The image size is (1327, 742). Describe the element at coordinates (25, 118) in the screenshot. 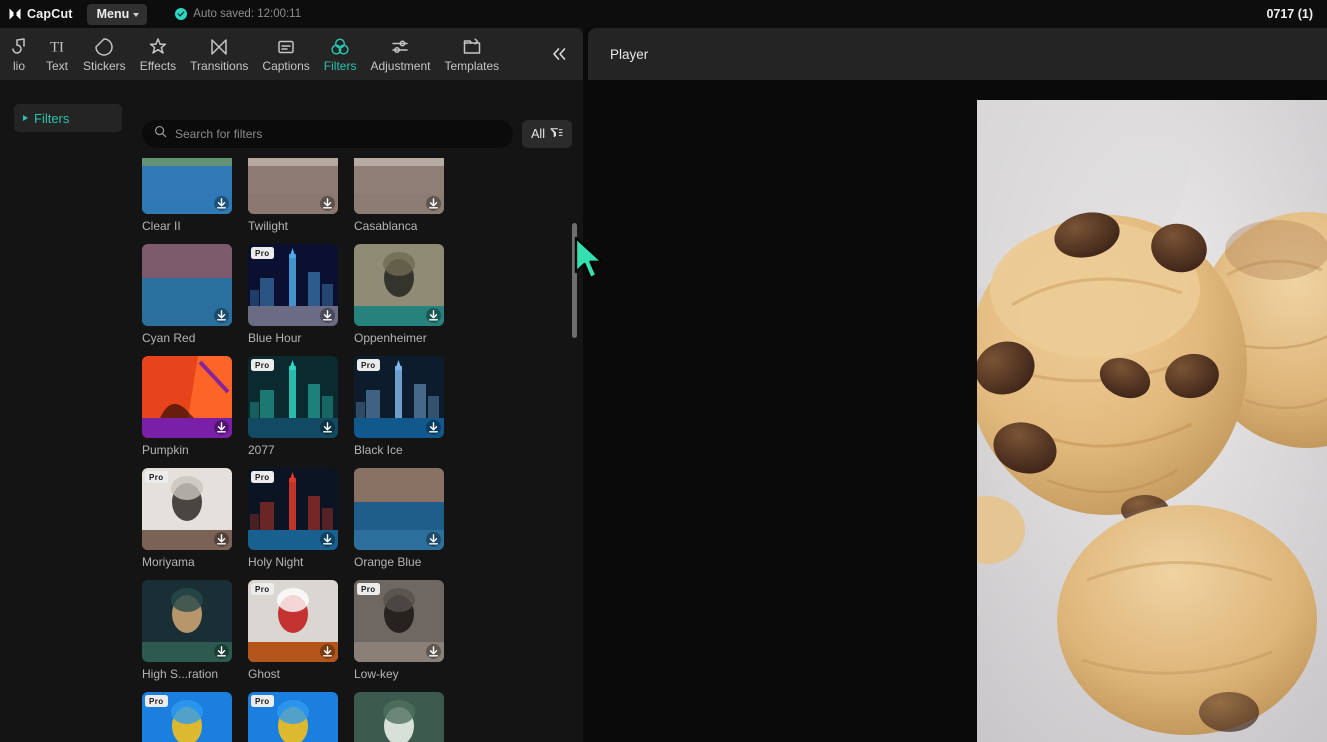

I see `triangle-right-icon` at that location.